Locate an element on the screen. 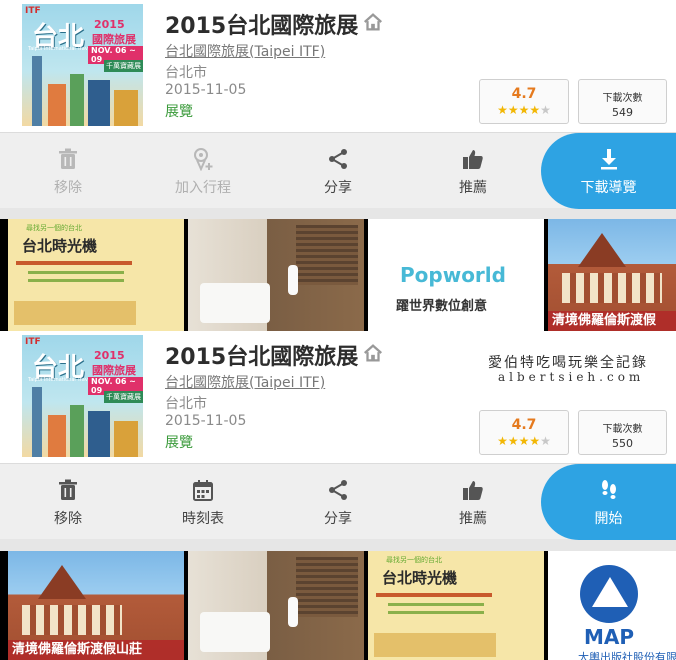 This screenshot has height=660, width=676. location-pin-icon is located at coordinates (203, 159).